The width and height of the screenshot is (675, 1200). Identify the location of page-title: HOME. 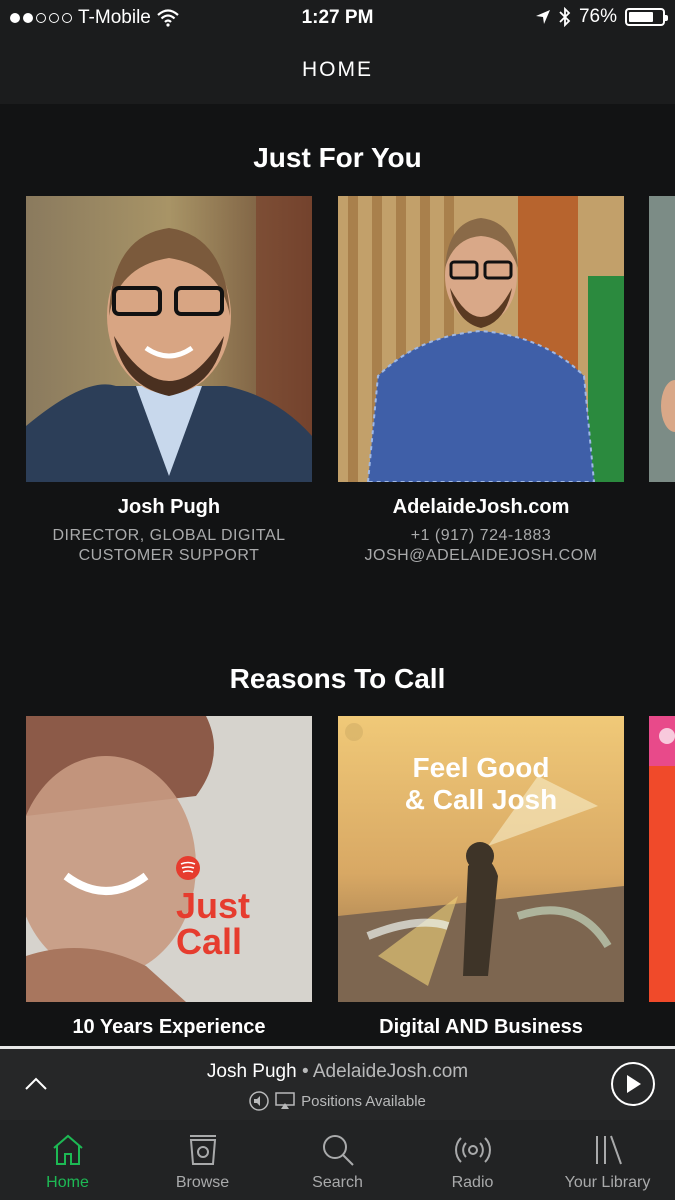
(337, 70).